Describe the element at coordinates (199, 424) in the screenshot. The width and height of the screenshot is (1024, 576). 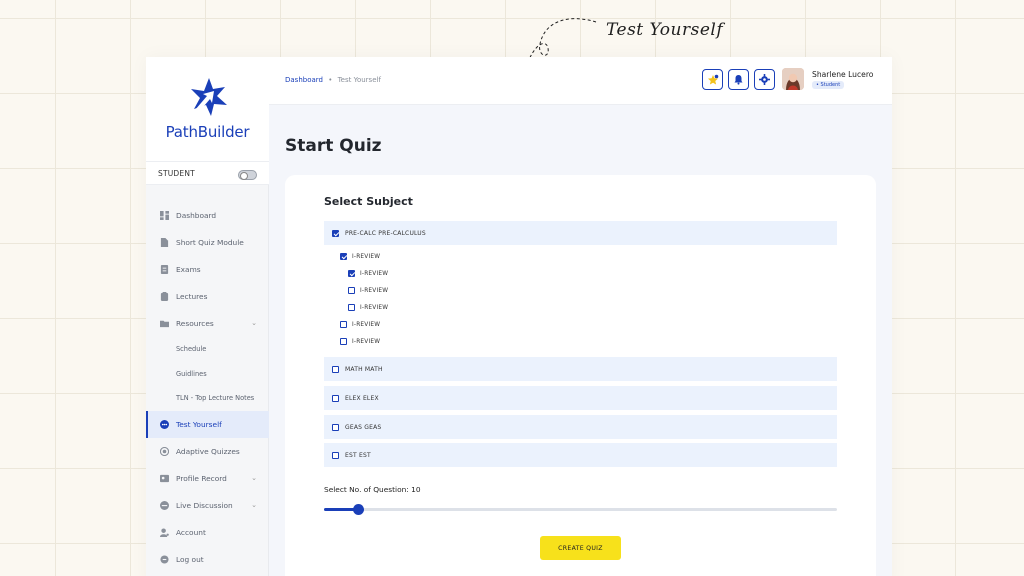
I see `sidebar-item-label: Test Yourself` at that location.